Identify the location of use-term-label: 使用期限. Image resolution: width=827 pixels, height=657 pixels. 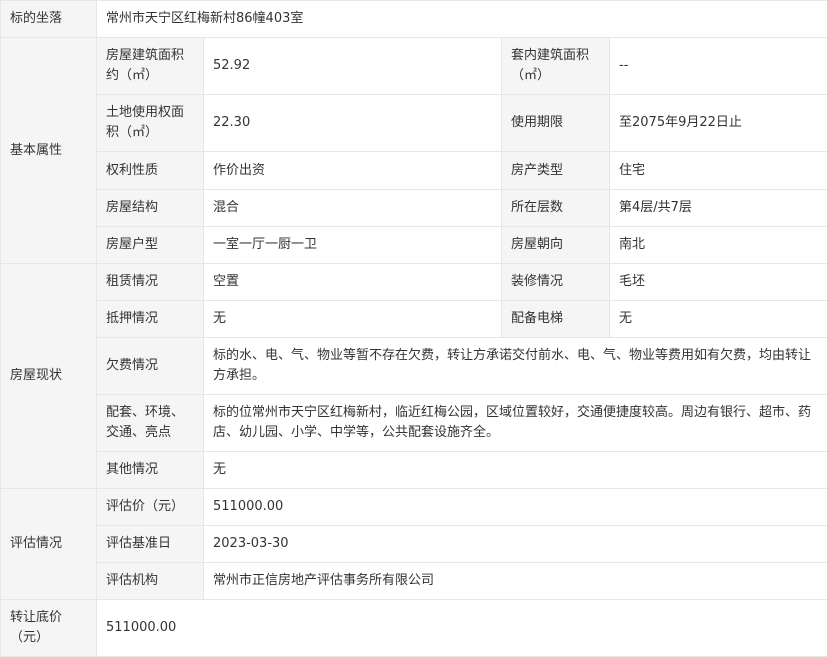
(556, 123).